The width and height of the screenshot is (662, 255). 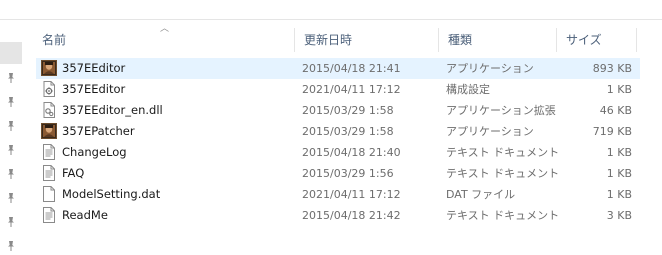 What do you see at coordinates (49, 194) in the screenshot?
I see `blank-file-icon` at bounding box center [49, 194].